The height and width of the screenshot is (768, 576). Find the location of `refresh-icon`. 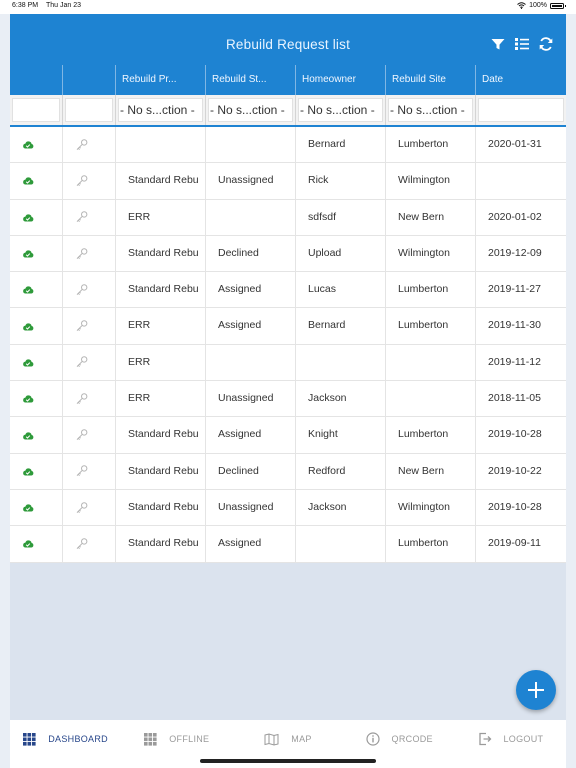

refresh-icon is located at coordinates (546, 44).